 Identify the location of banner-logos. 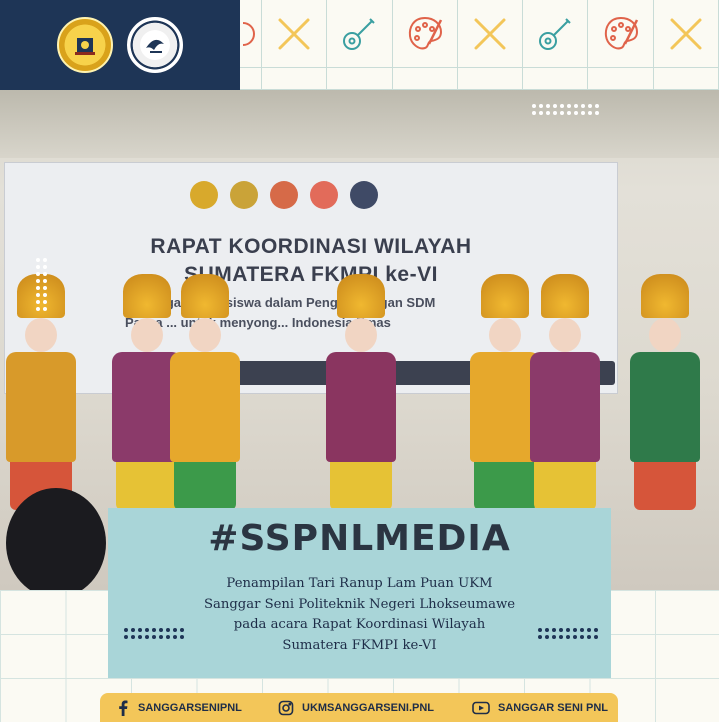
(284, 195).